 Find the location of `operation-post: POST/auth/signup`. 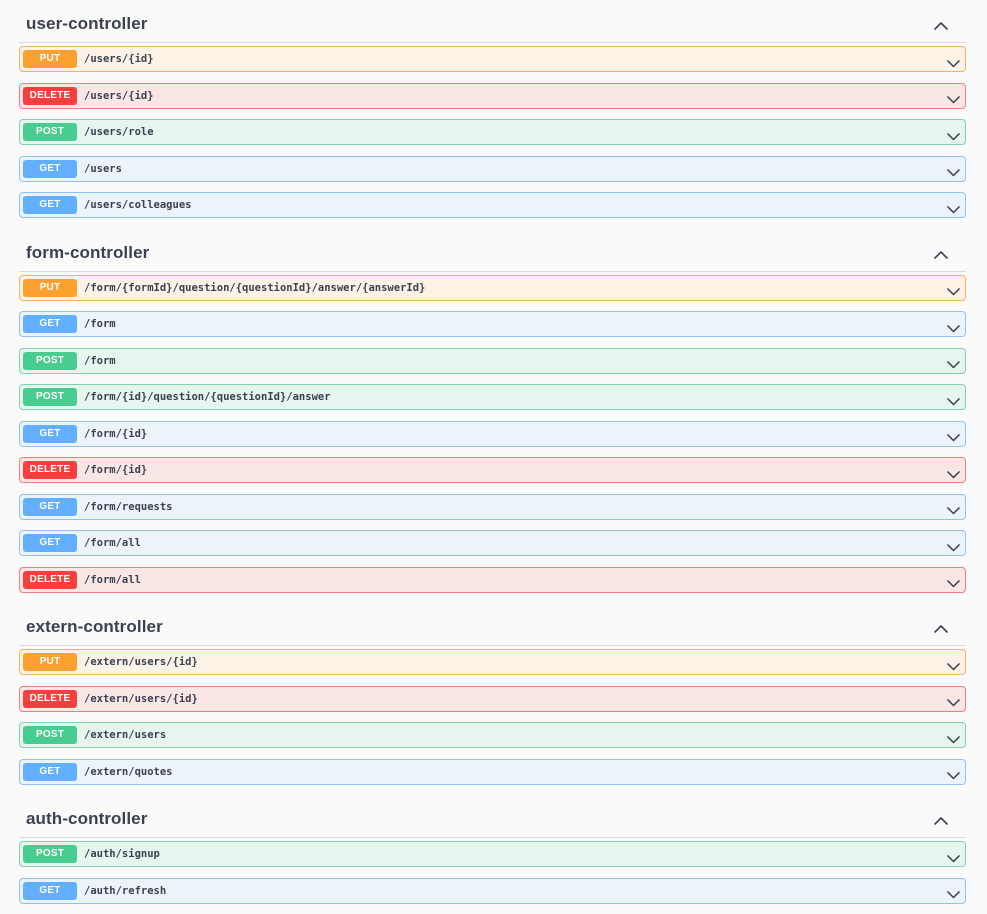

operation-post: POST/auth/signup is located at coordinates (492, 854).